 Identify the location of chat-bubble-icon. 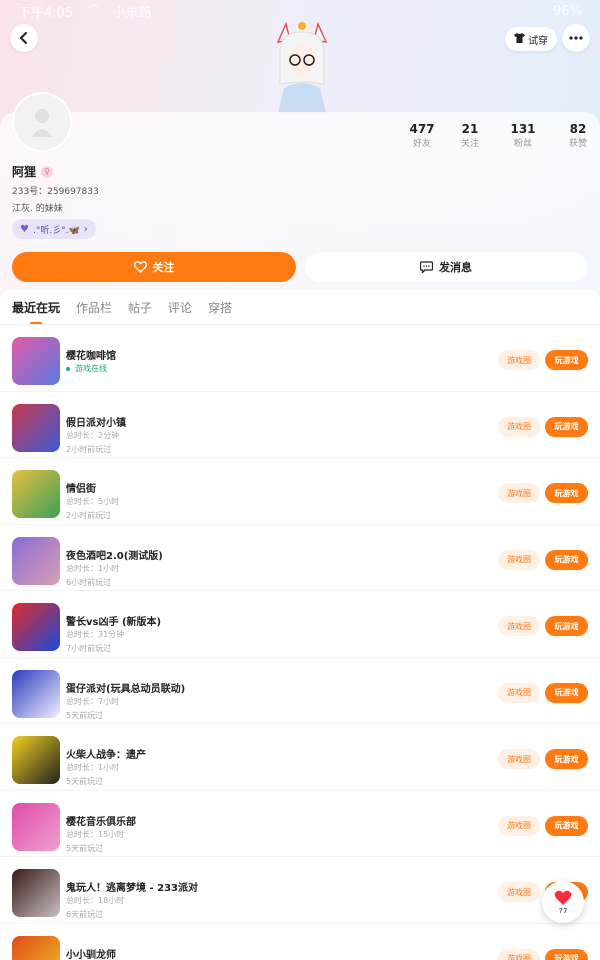
(426, 267).